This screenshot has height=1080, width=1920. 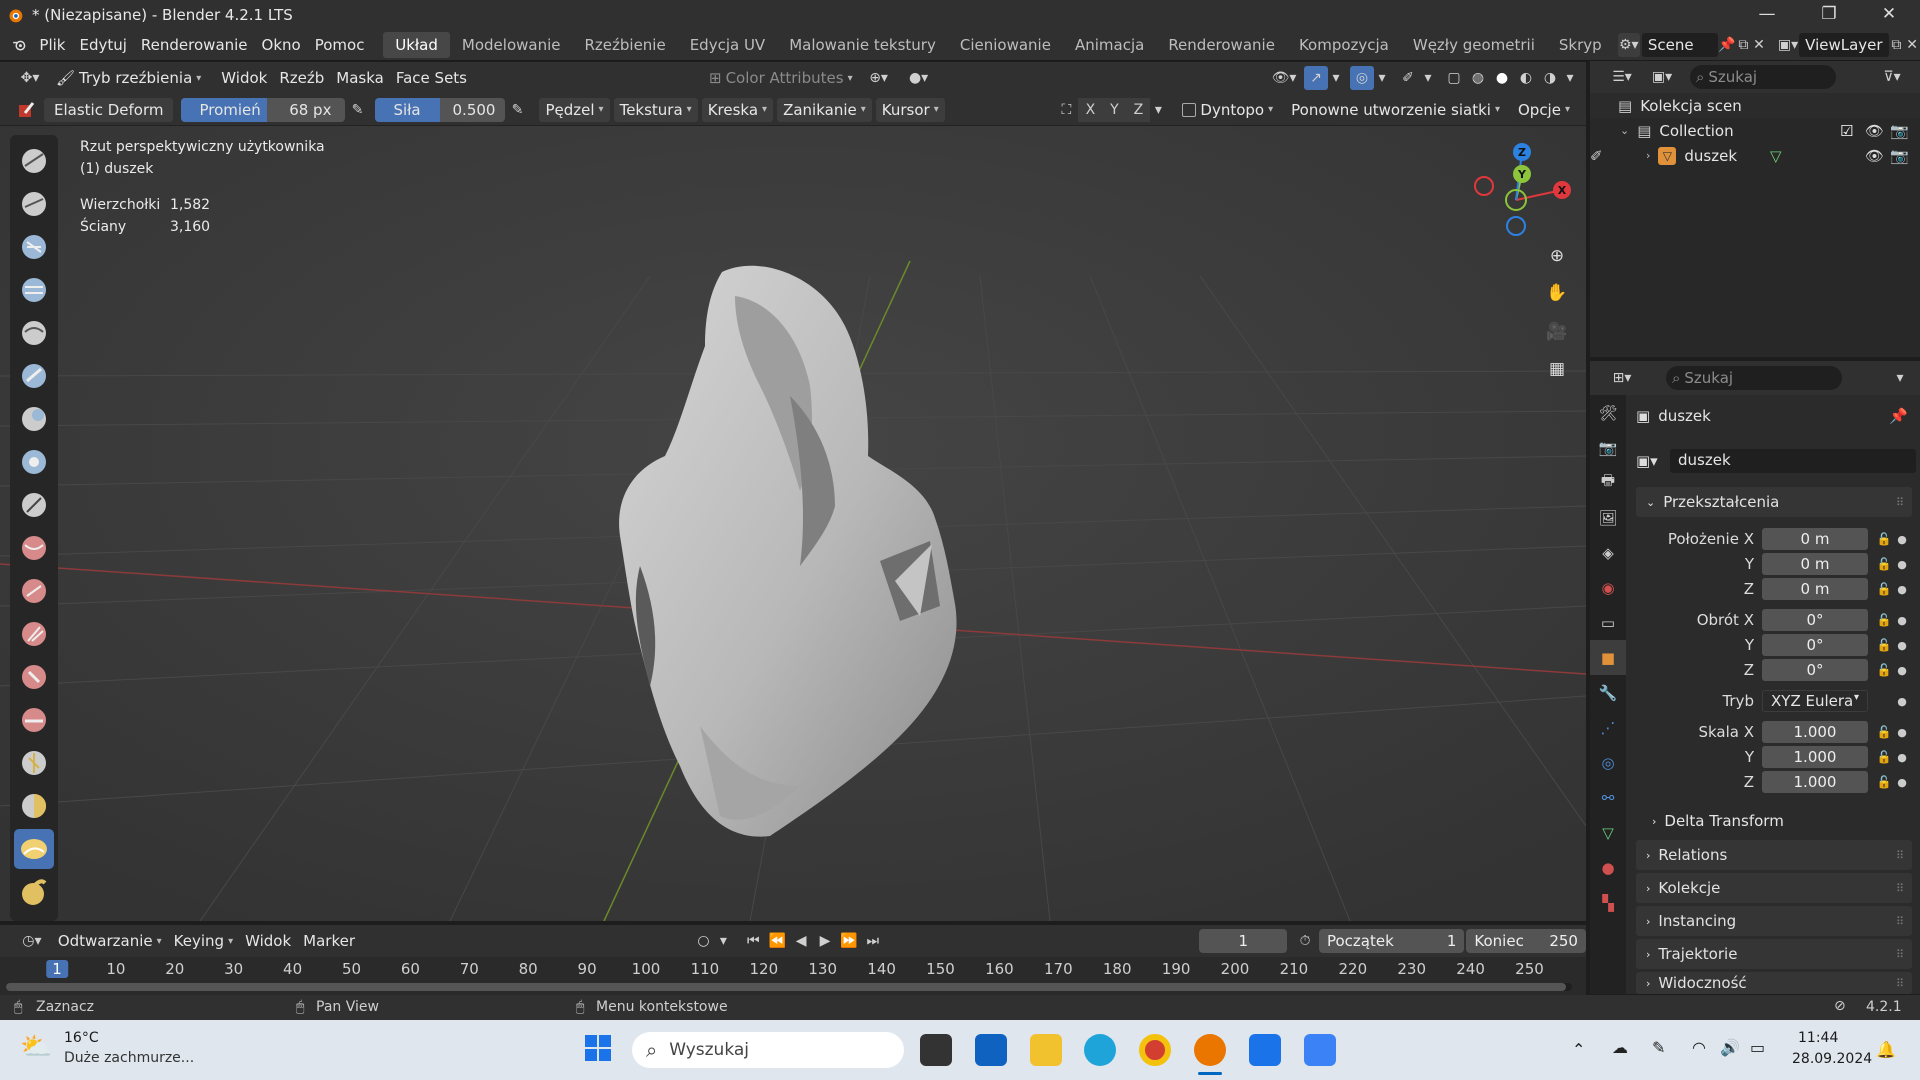 I want to click on object-render-camera-icon: 📷, so click(x=1899, y=156).